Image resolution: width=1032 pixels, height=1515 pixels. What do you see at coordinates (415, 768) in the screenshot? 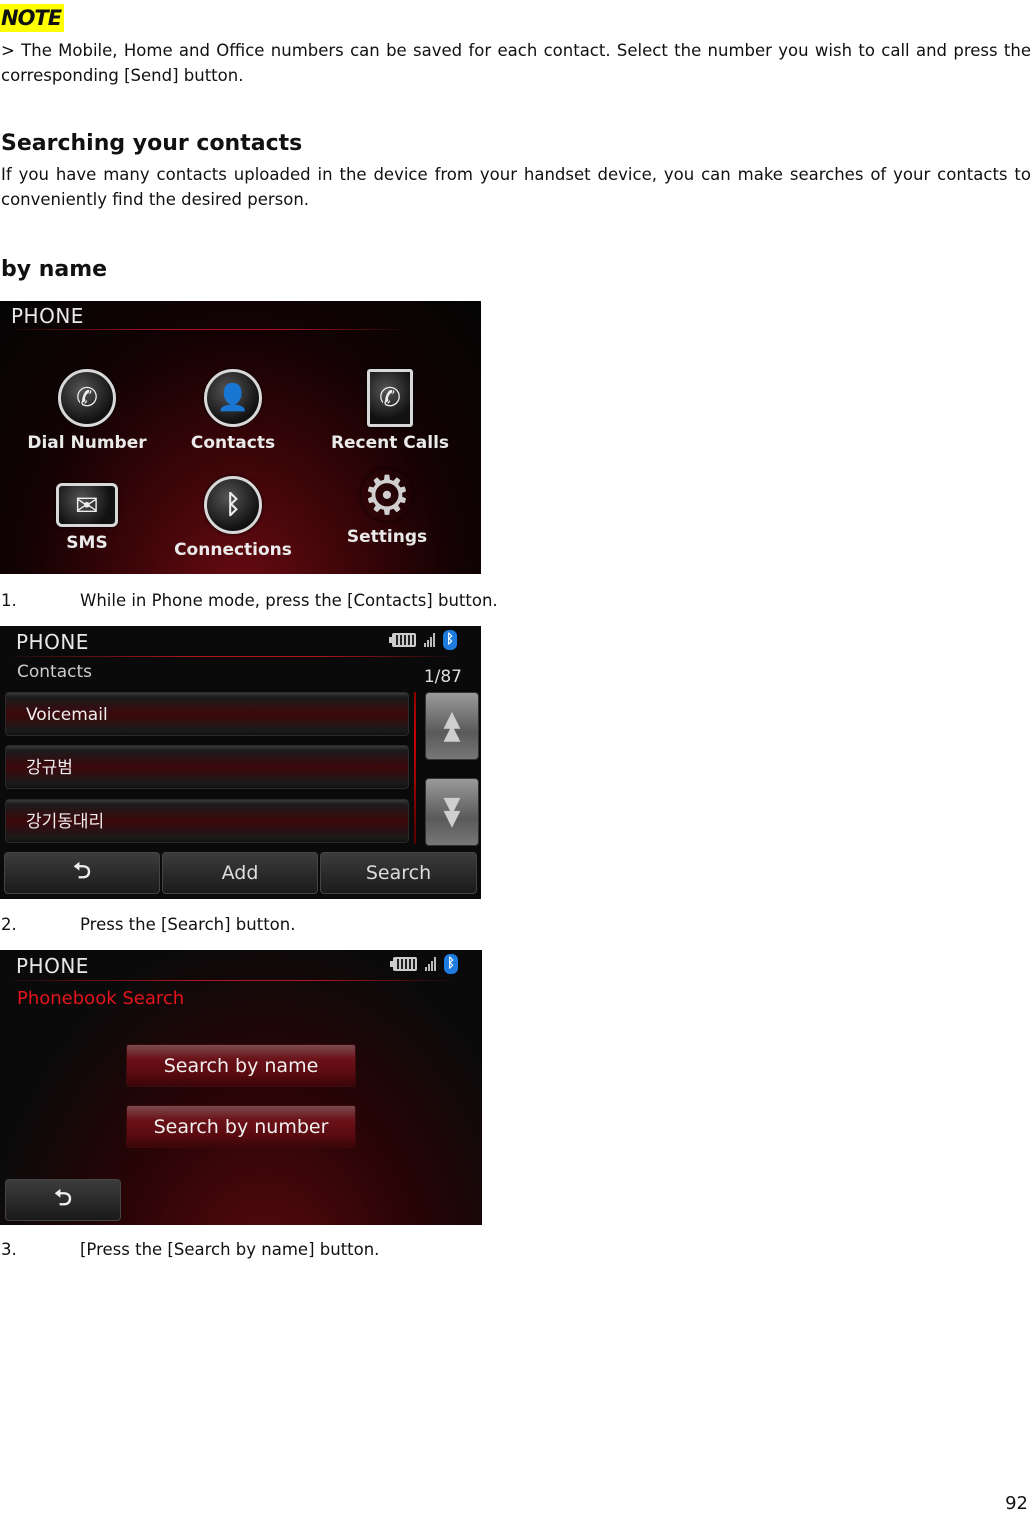
I see `scrollbar` at bounding box center [415, 768].